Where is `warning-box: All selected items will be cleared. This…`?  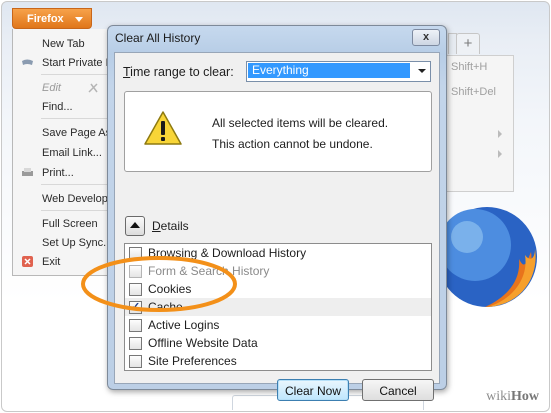 warning-box: All selected items will be cleared. This… is located at coordinates (278, 131).